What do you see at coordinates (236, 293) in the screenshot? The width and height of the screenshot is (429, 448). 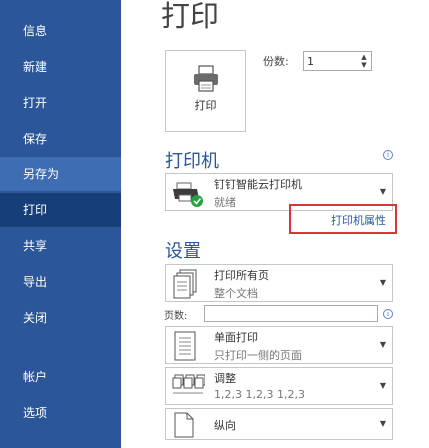 I see `print-range-sub: 整个文档` at bounding box center [236, 293].